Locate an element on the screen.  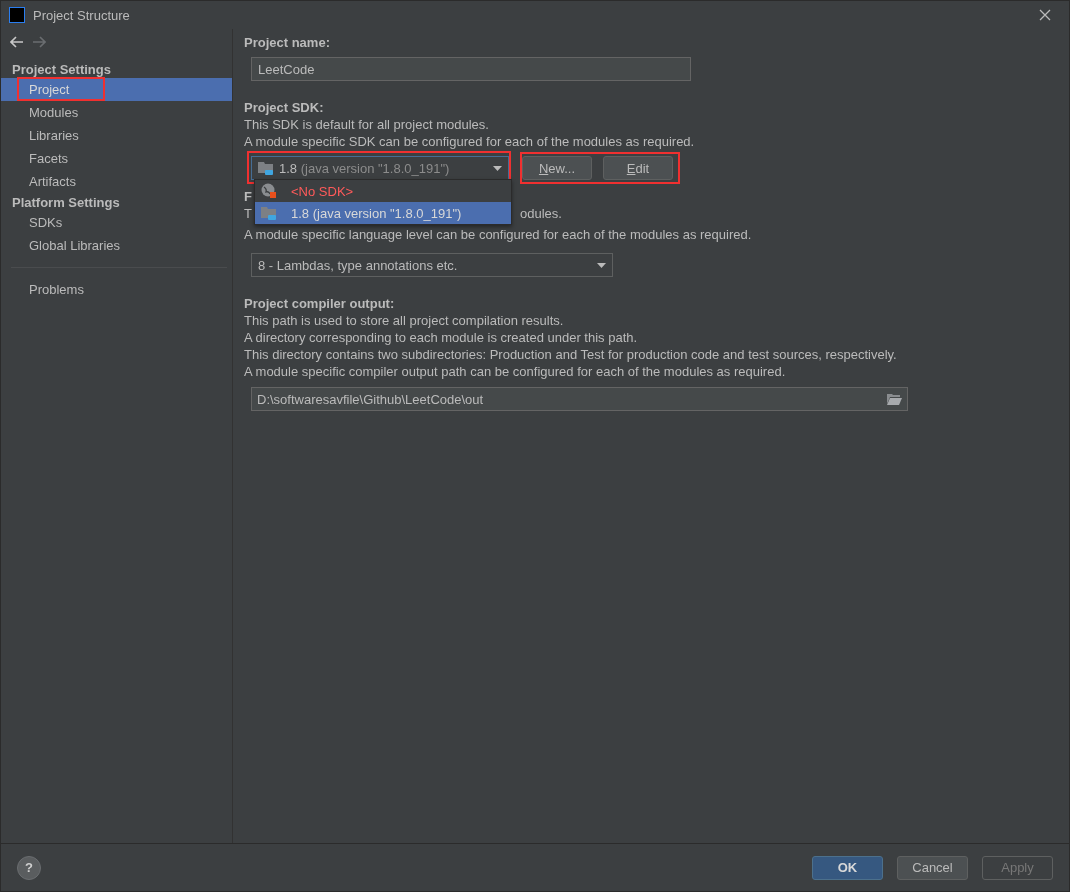
window-title: Project Structure is located at coordinates (81, 15).